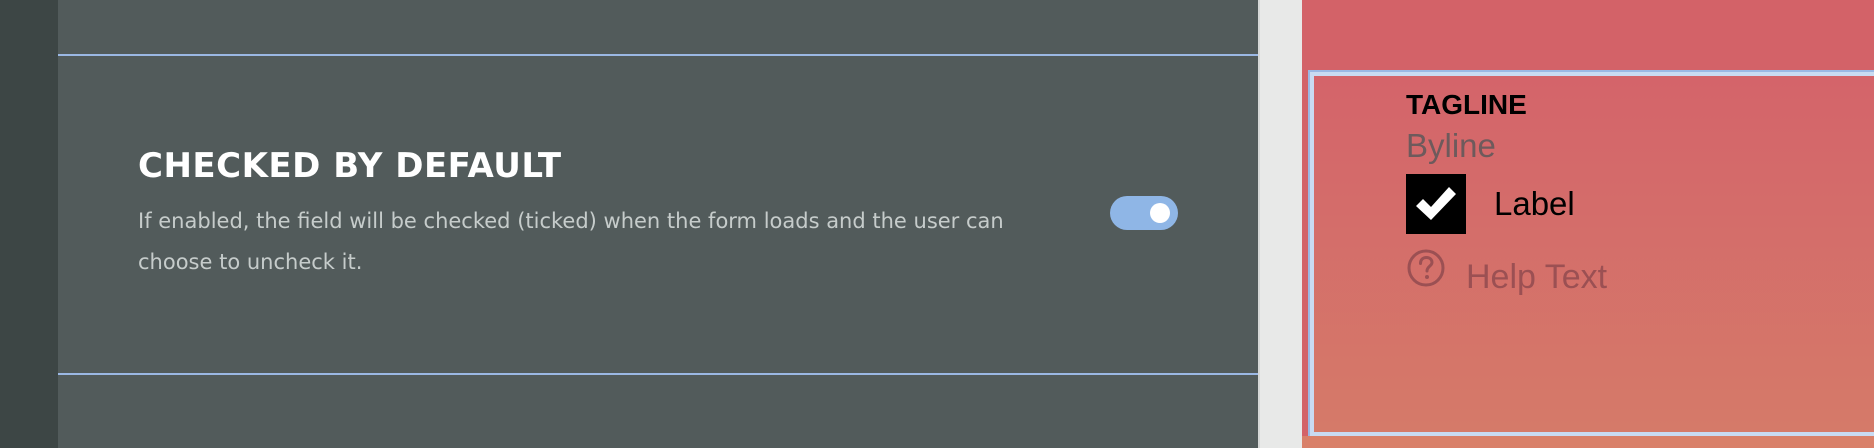  I want to click on section-divider-top, so click(658, 55).